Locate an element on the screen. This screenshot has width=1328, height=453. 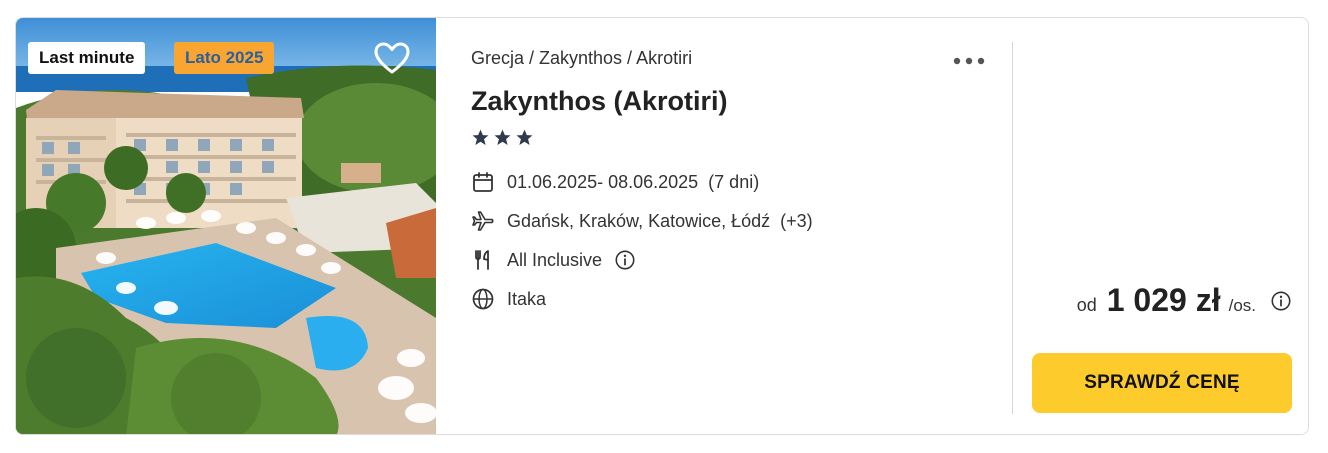
airports-row: Gdańsk, Kraków, Katowice, Łódź (+3) is located at coordinates (642, 221).